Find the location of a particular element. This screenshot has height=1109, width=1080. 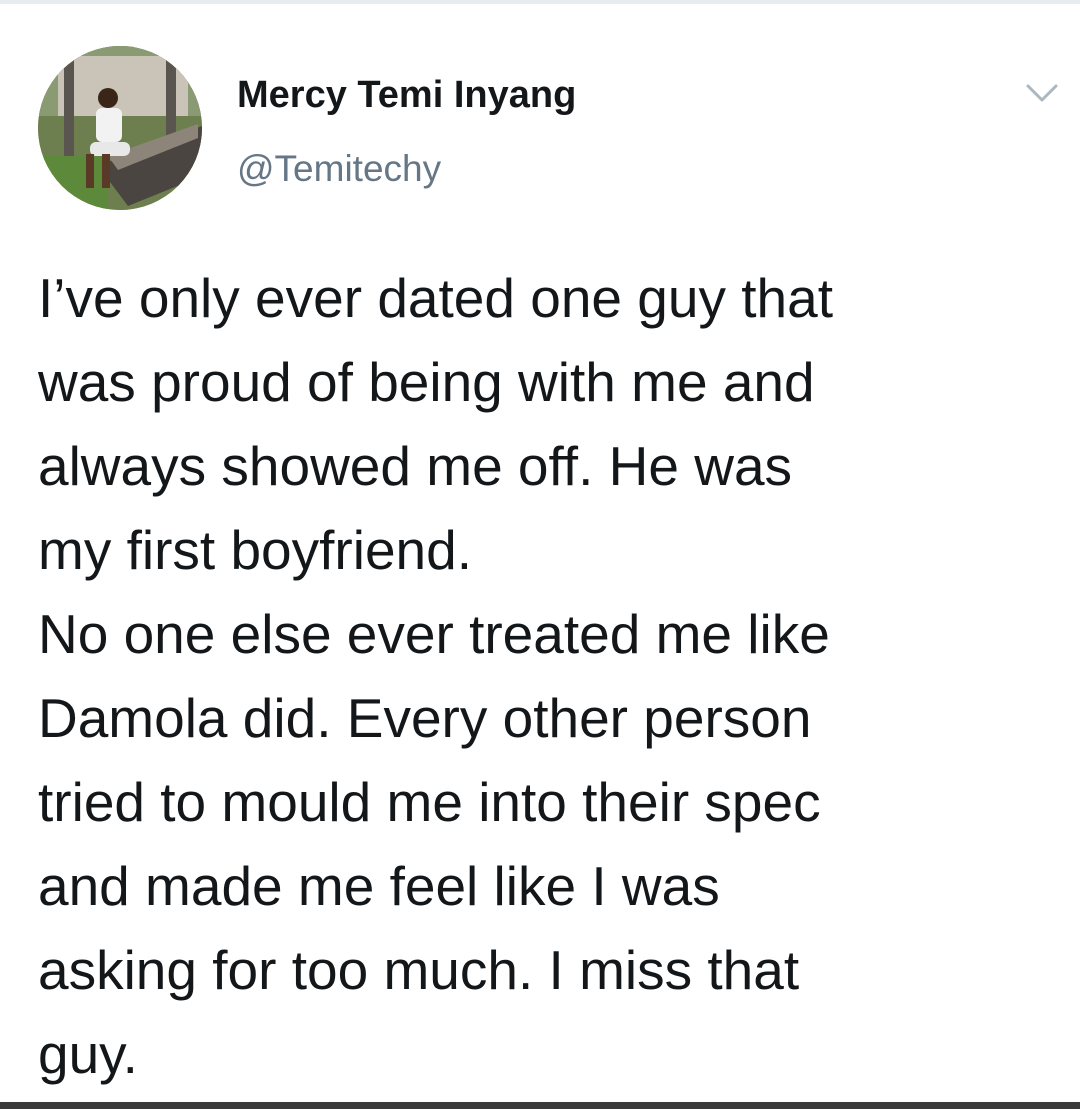

tweet-text-line: Damola did. Every other person is located at coordinates (425, 718).